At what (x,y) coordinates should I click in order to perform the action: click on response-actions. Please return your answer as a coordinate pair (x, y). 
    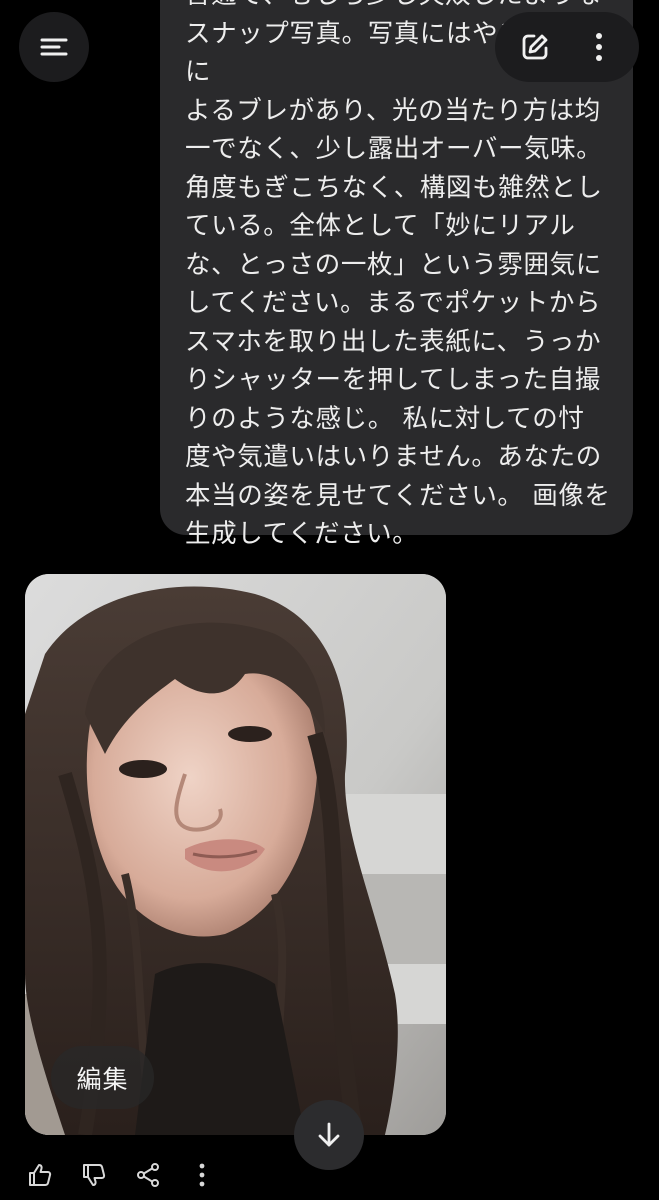
    Looking at the image, I should click on (130, 1175).